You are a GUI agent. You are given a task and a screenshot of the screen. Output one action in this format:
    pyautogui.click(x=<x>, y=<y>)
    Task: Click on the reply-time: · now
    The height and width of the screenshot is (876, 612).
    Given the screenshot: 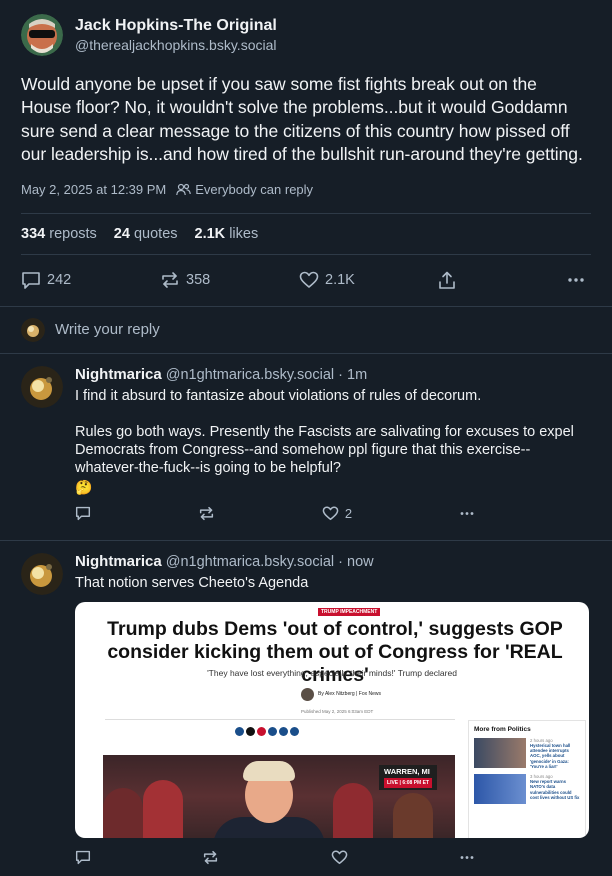 What is the action you would take?
    pyautogui.click(x=355, y=562)
    